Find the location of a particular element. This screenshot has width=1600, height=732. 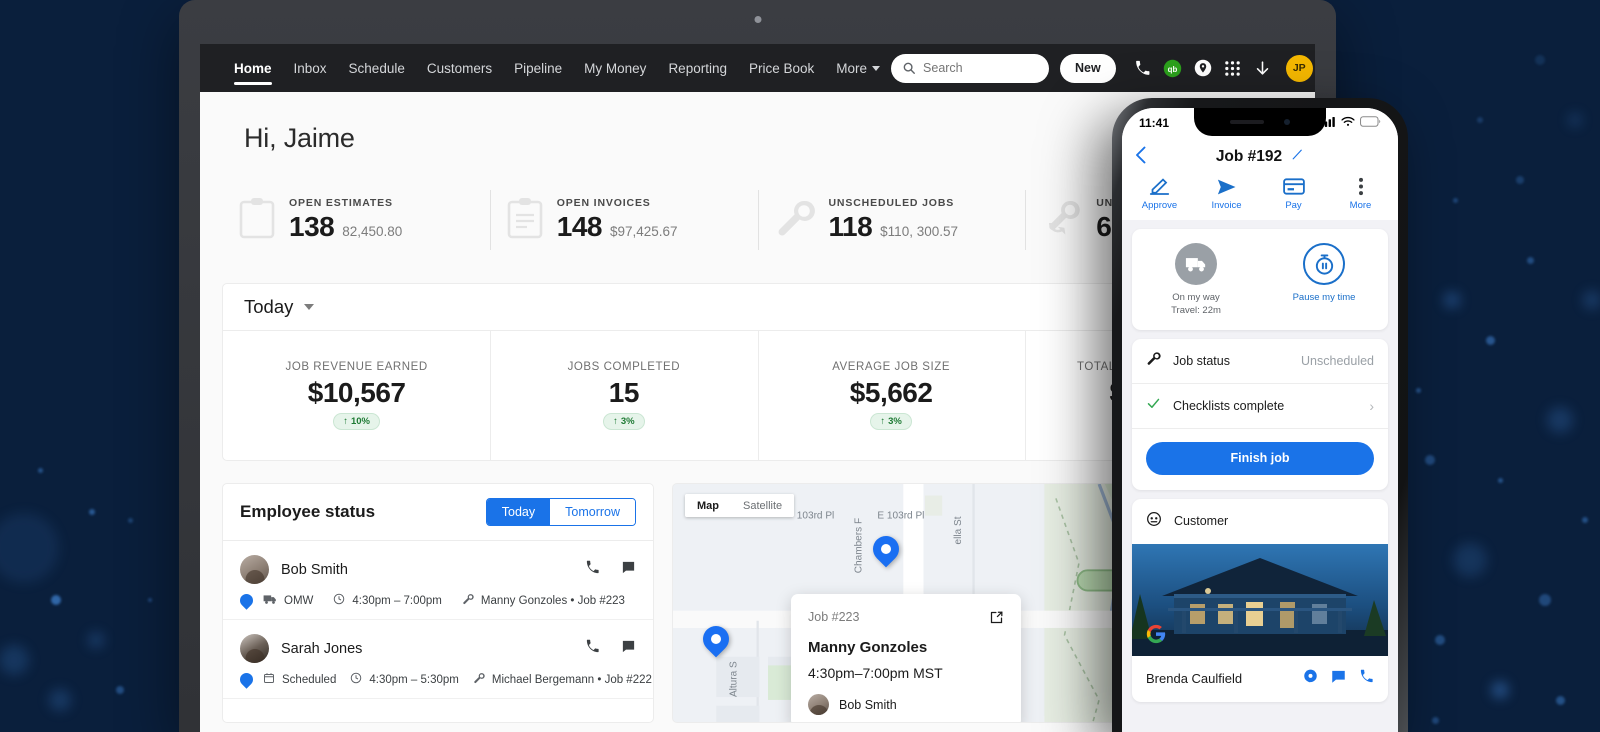

nav-item-home: Home is located at coordinates (253, 73).